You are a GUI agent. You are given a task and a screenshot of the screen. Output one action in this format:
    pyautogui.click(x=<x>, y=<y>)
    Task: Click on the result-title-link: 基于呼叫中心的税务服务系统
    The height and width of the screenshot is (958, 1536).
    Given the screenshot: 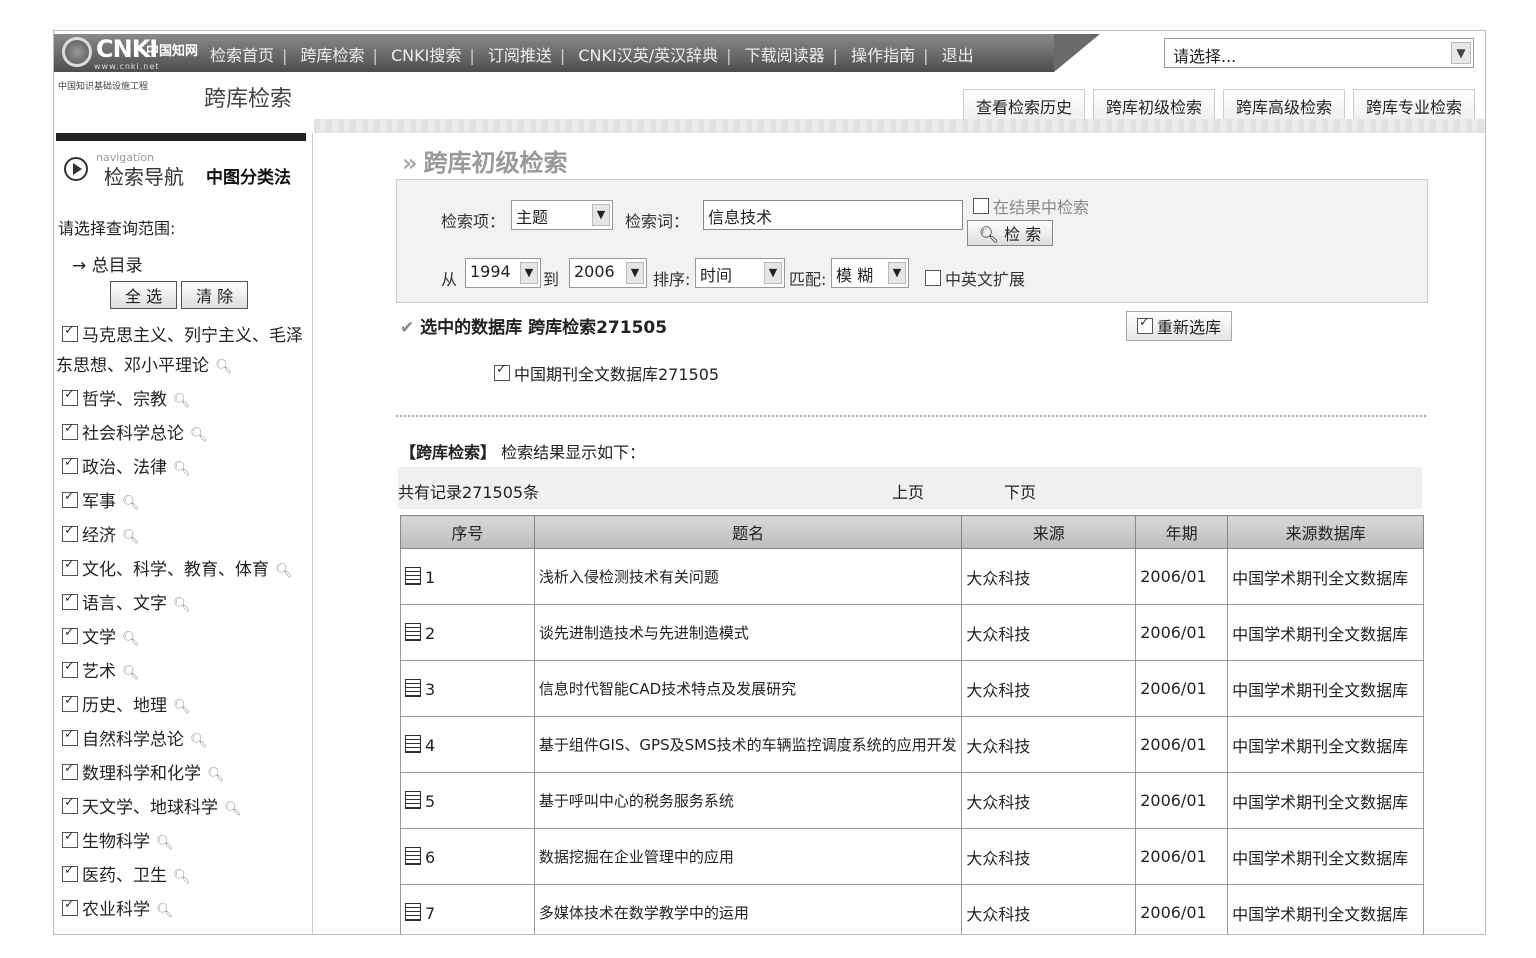 What is the action you would take?
    pyautogui.click(x=748, y=800)
    